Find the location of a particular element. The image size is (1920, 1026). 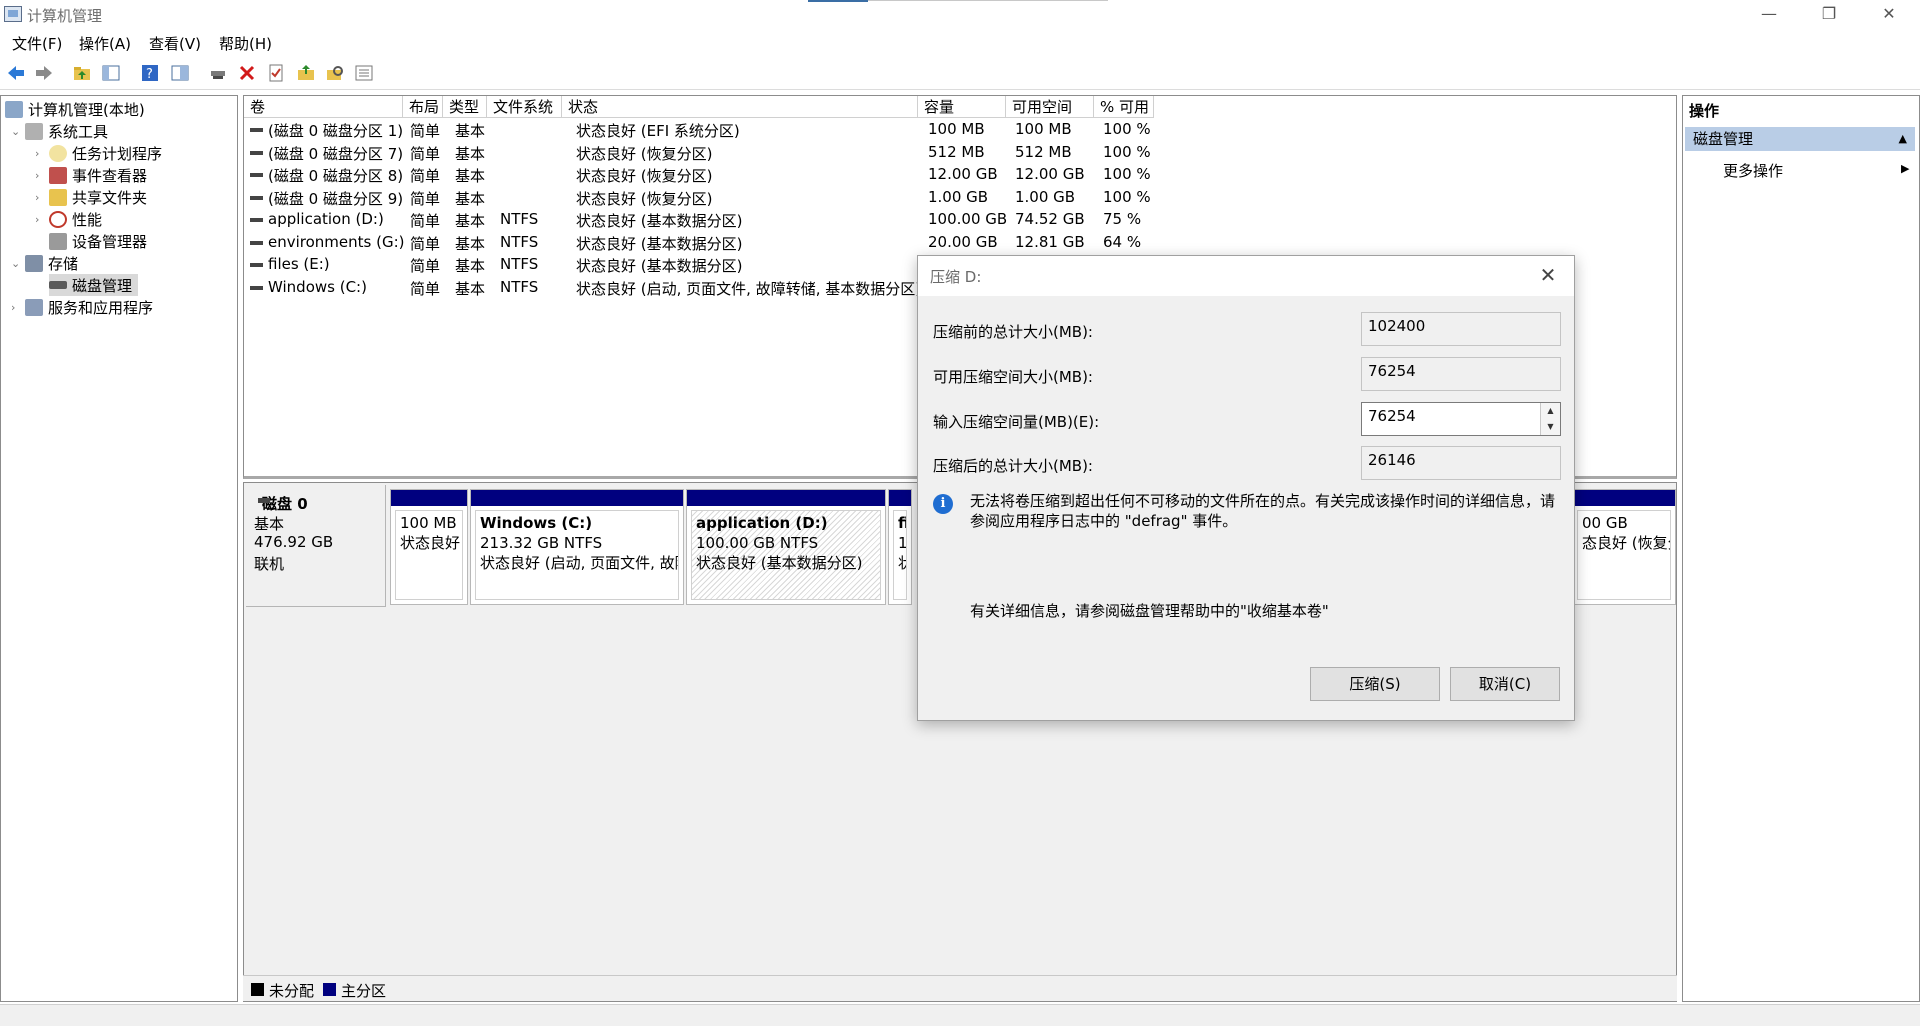

tree-performance: › 性能 is located at coordinates (68, 219).